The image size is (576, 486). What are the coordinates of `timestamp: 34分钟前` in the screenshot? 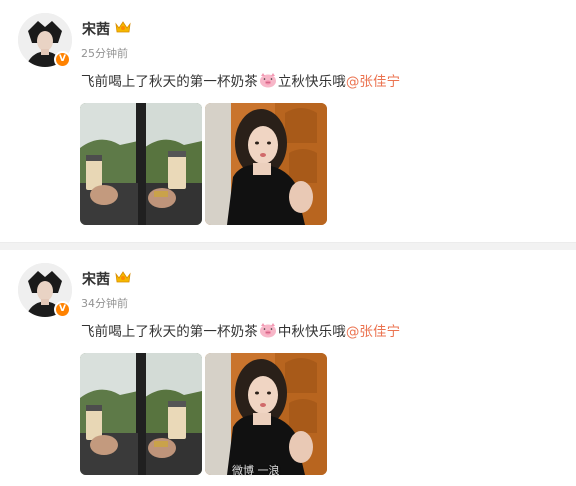 It's located at (104, 303).